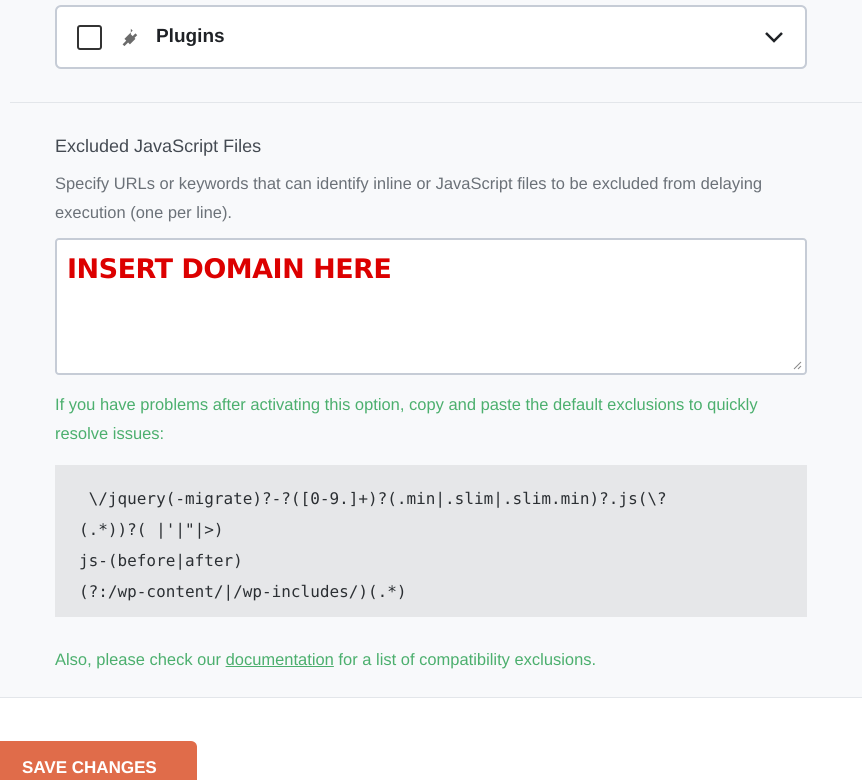 The image size is (862, 780). I want to click on code-line: (?:/wp-content/|/wp-includes/)(.*), so click(243, 592).